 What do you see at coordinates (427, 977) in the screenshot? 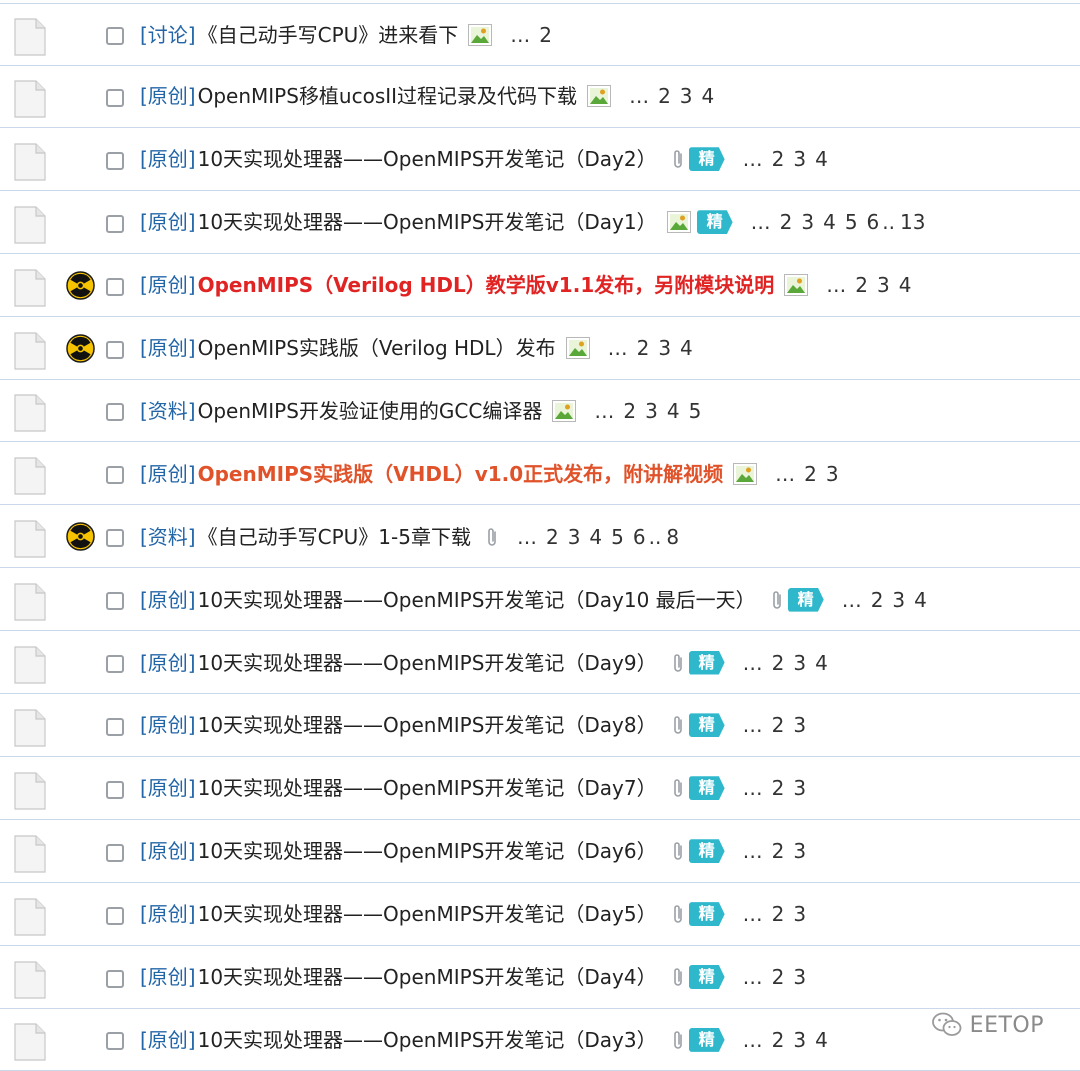
I see `thread-title-link: 10天实现处理器——OpenMIPS开发笔记（Day4）` at bounding box center [427, 977].